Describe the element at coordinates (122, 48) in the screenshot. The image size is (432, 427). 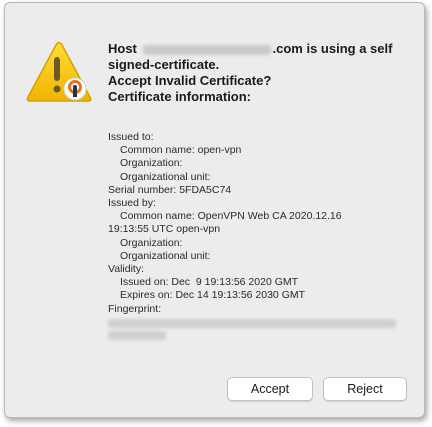
I see `heading-host-prefix: Host` at that location.